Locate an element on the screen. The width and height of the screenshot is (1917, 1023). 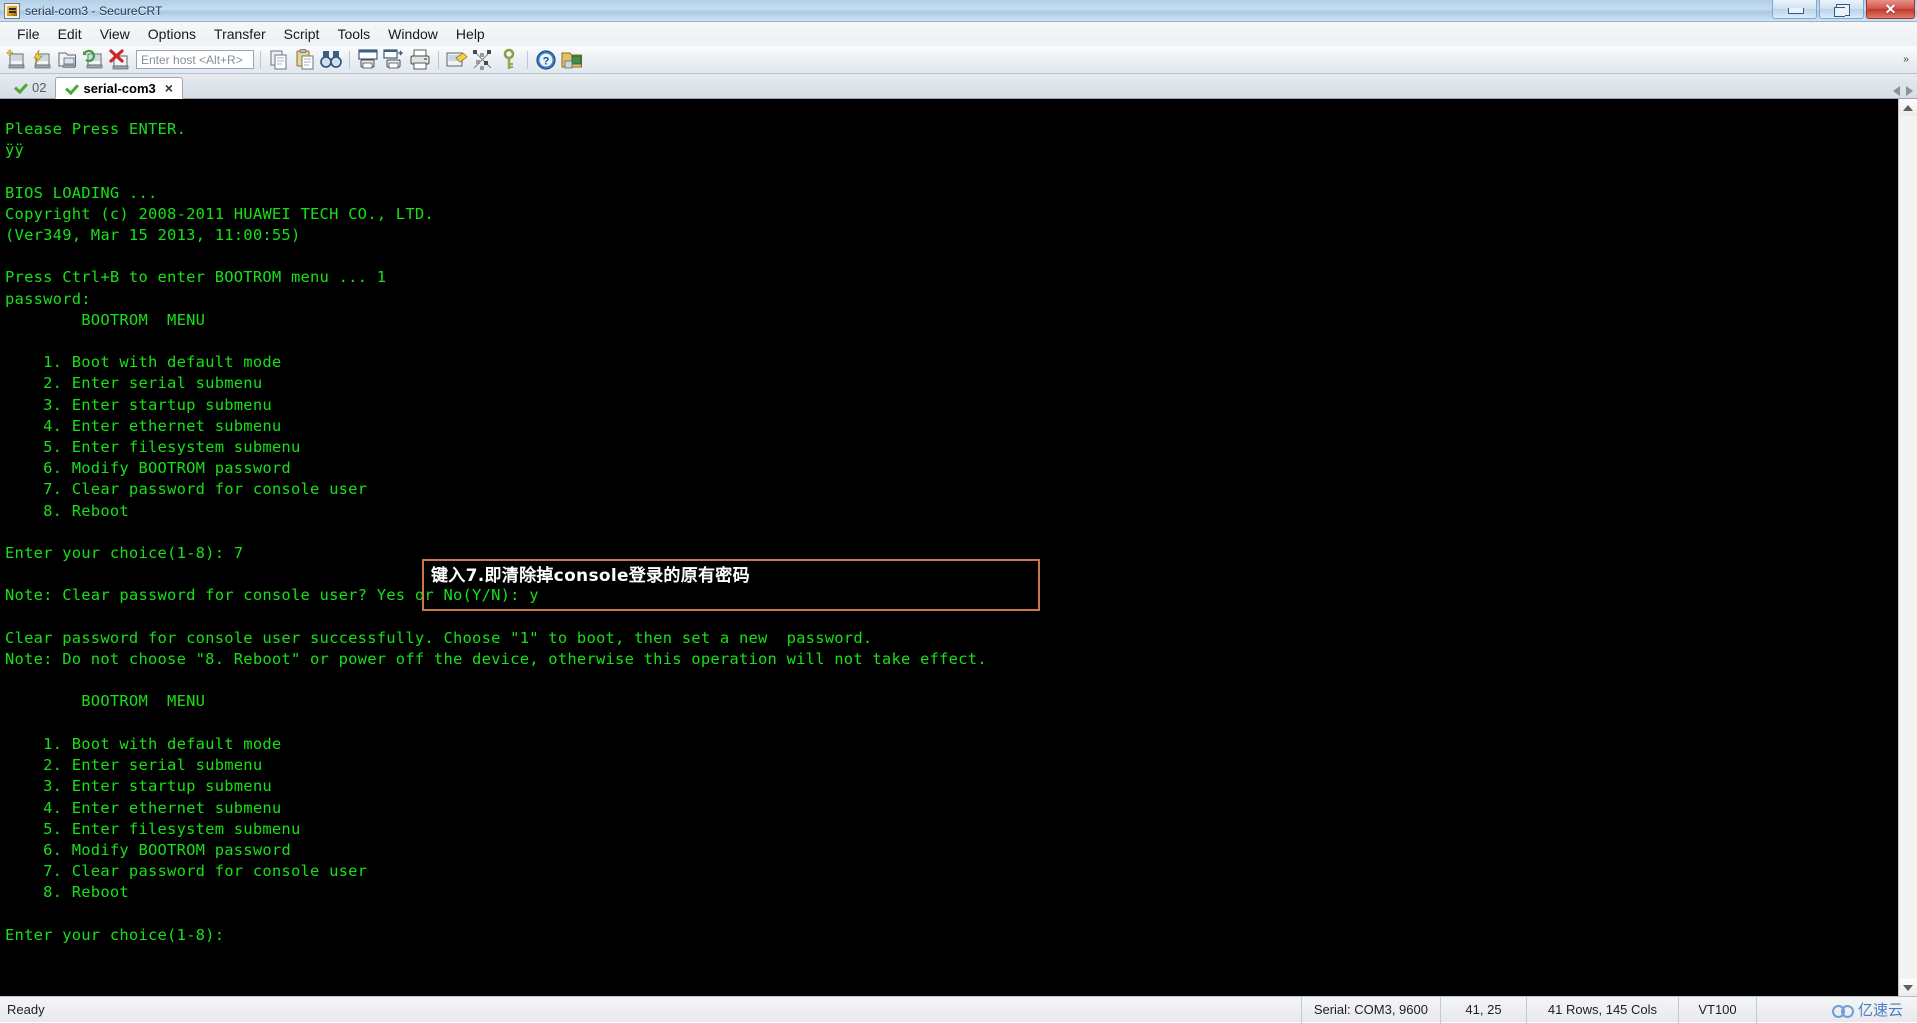
disconnect-icon is located at coordinates (120, 60).